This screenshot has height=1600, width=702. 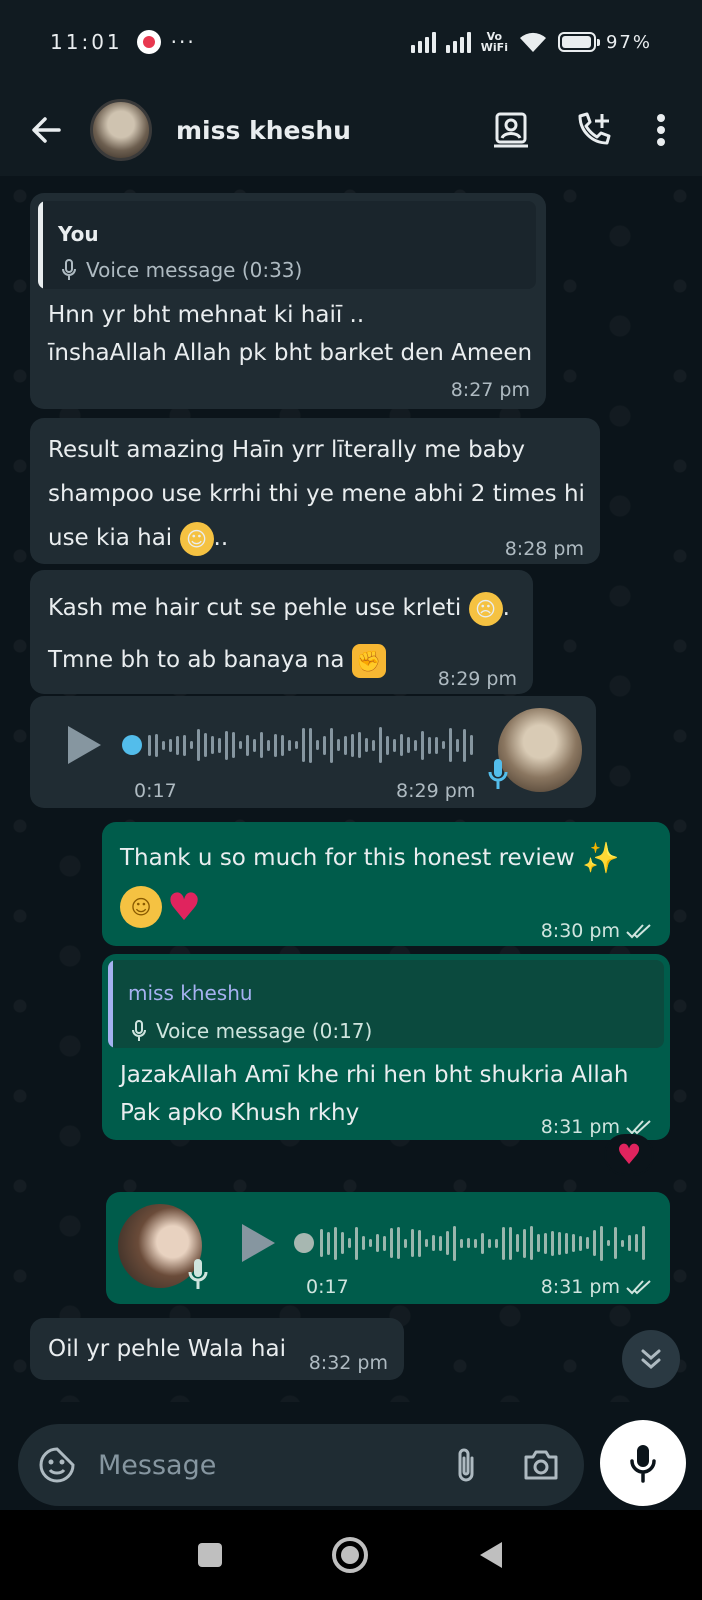 I want to click on message-input: Message, so click(x=275, y=1465).